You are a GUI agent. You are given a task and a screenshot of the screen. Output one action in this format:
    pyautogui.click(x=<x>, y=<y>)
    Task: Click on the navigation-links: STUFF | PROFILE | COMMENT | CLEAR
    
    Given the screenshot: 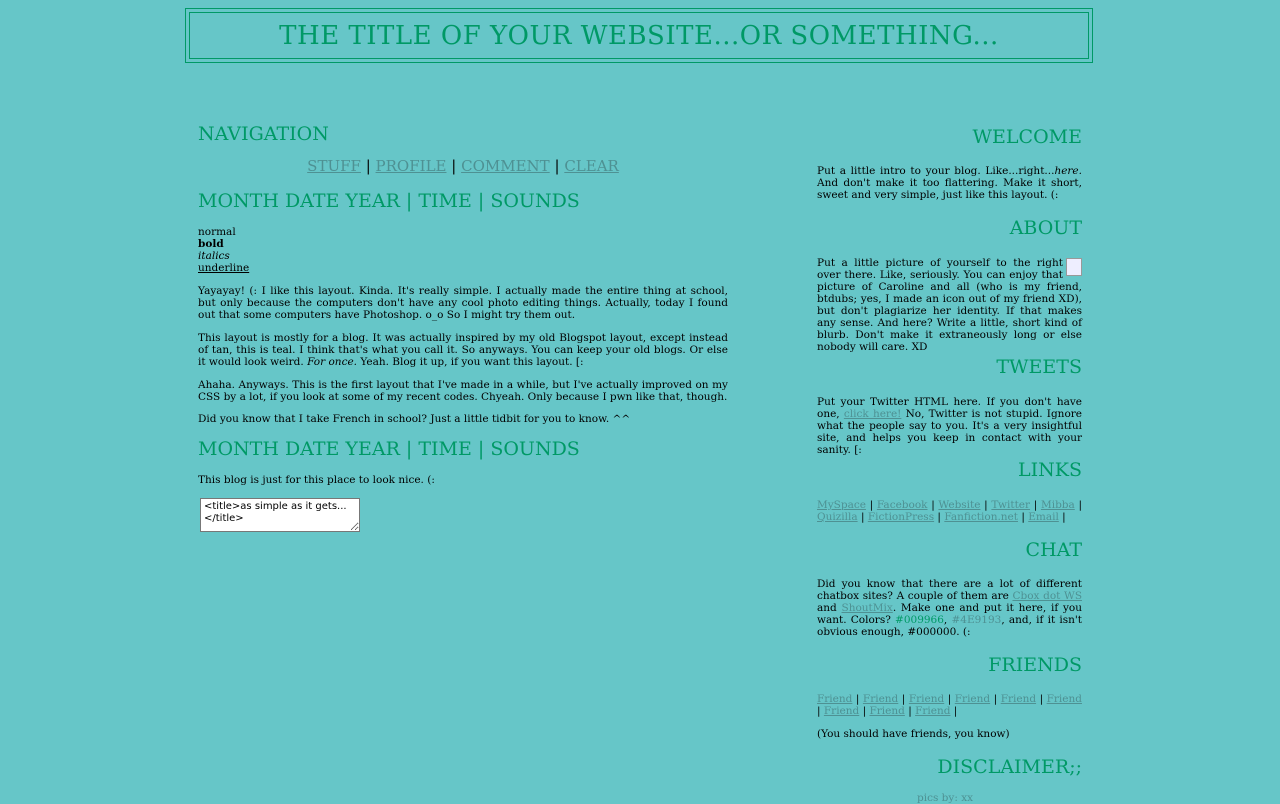 What is the action you would take?
    pyautogui.click(x=463, y=166)
    